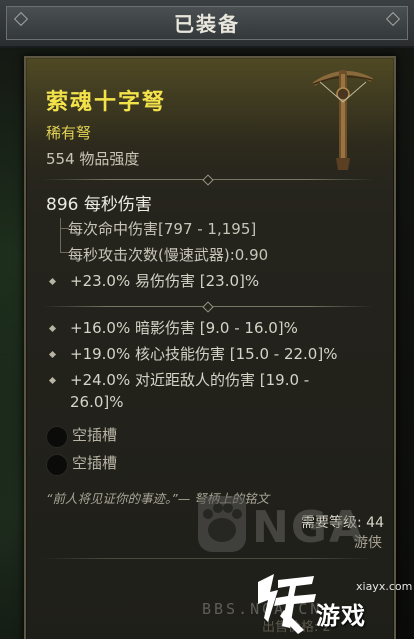  What do you see at coordinates (69, 133) in the screenshot?
I see `item-type: 稀有弩` at bounding box center [69, 133].